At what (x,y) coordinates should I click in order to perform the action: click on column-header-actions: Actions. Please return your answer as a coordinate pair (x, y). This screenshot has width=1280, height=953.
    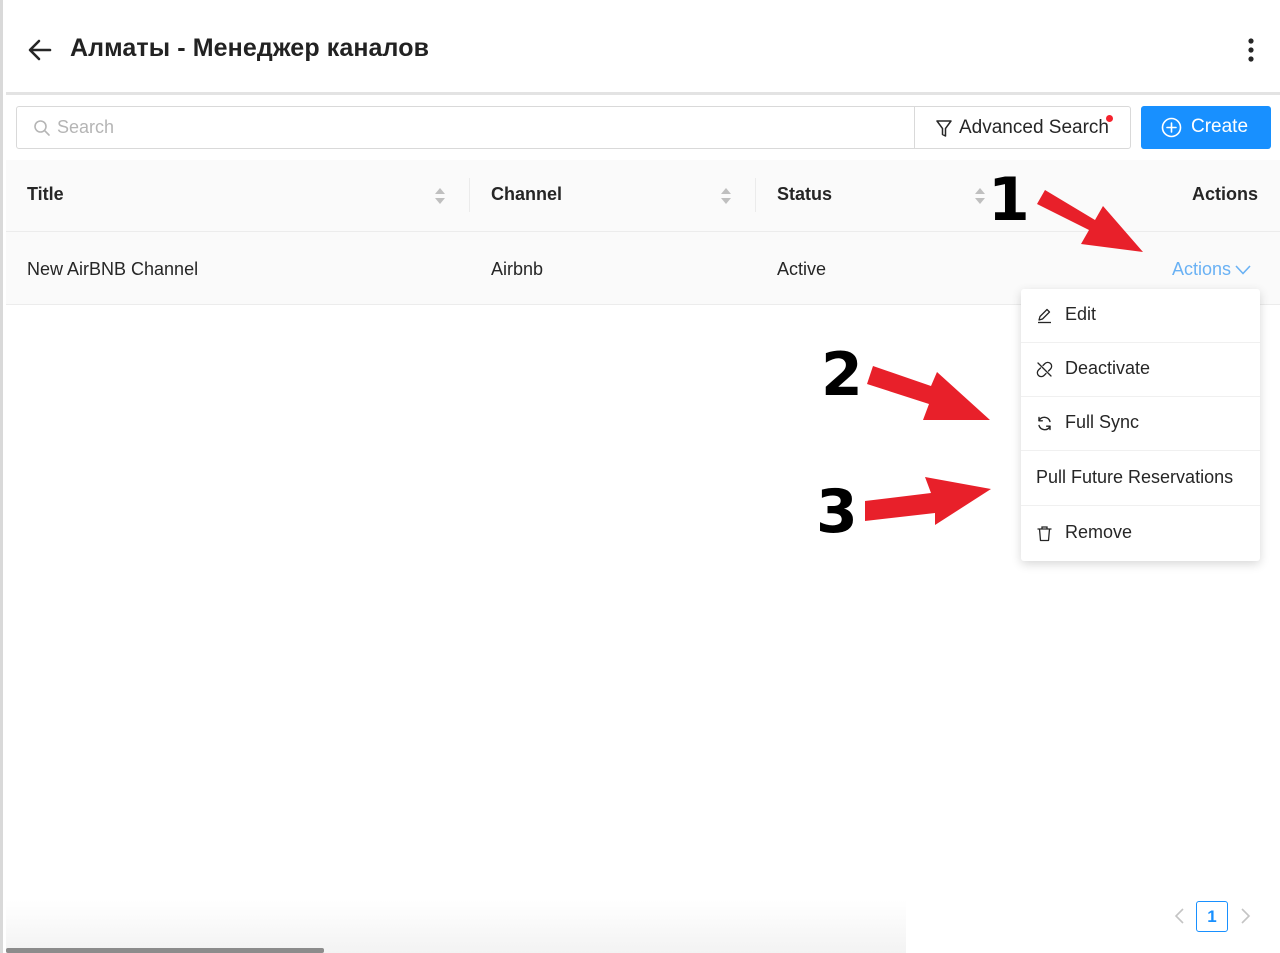
    Looking at the image, I should click on (1225, 194).